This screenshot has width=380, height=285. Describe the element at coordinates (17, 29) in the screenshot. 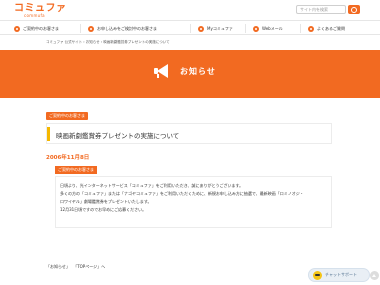

I see `user-icon` at that location.